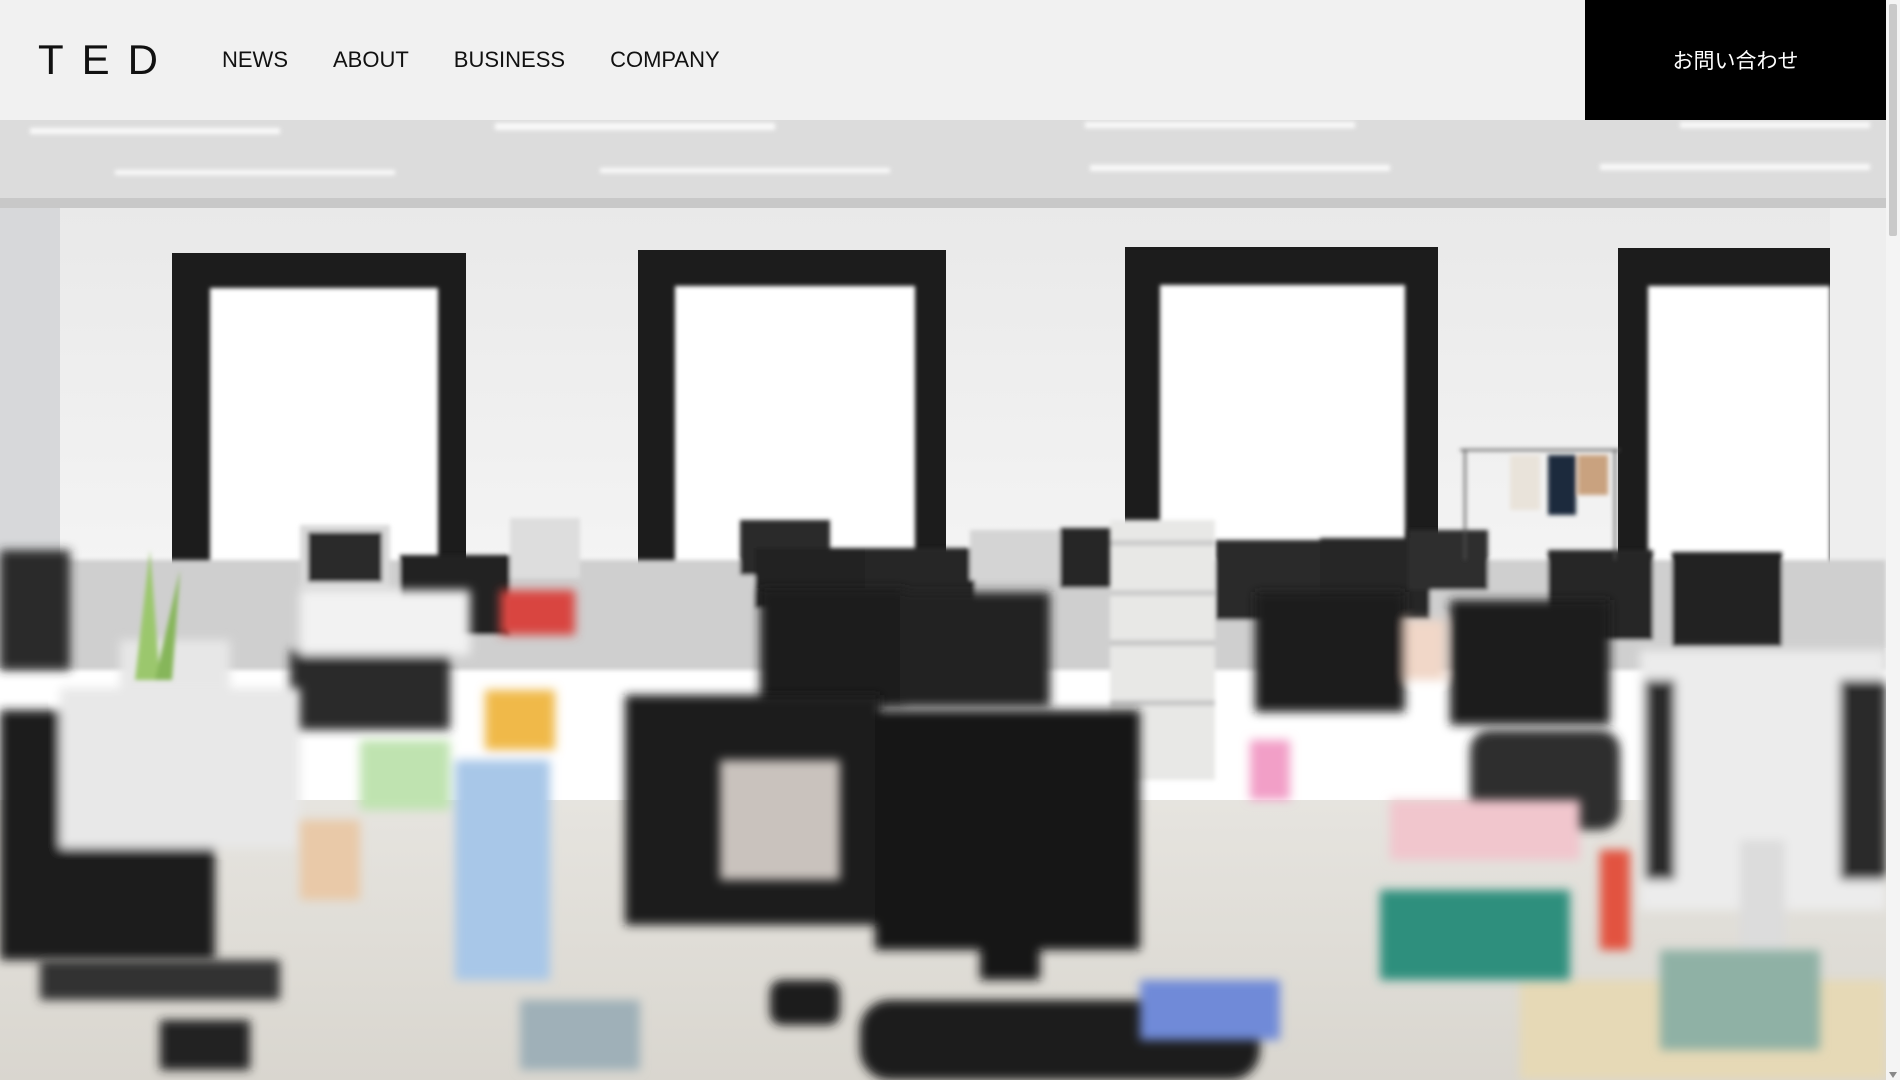  I want to click on site-header: TED NEWS ABOUT BUSINESS COMPANY, so click(792, 60).